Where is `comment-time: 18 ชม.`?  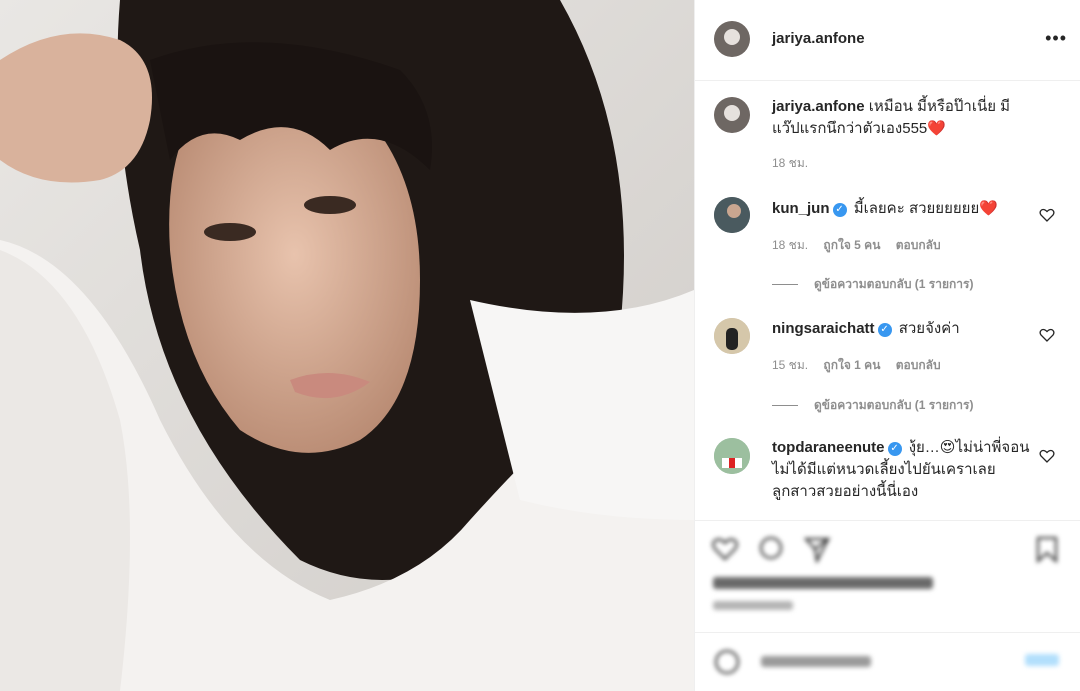 comment-time: 18 ชม. is located at coordinates (790, 245).